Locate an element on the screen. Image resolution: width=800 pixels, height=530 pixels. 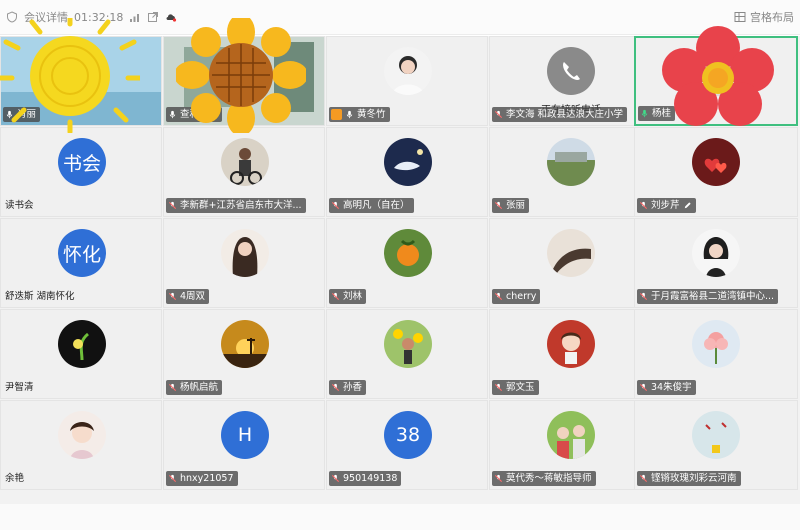
participant-tile: 34朱俊宇 is located at coordinates (716, 354).